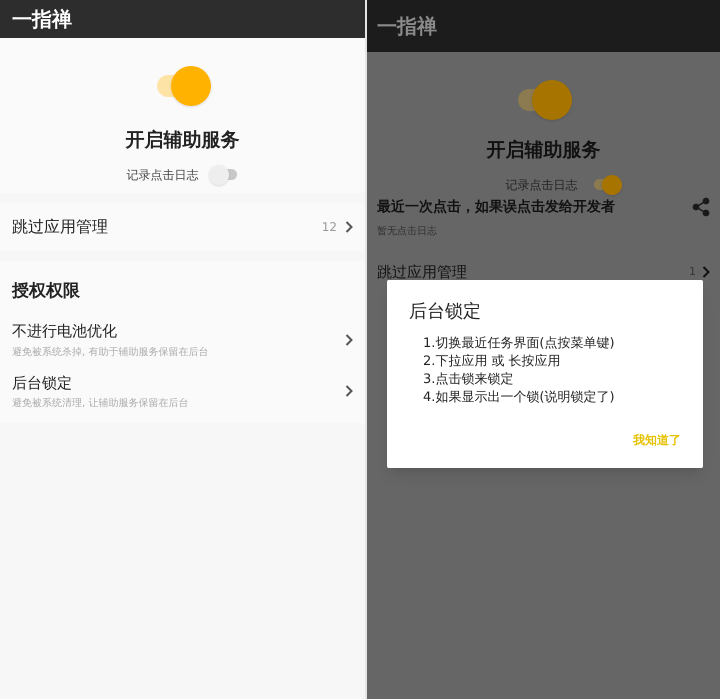  What do you see at coordinates (519, 398) in the screenshot?
I see `step-text: 4.如果显示出一个锁(说明锁定了)` at bounding box center [519, 398].